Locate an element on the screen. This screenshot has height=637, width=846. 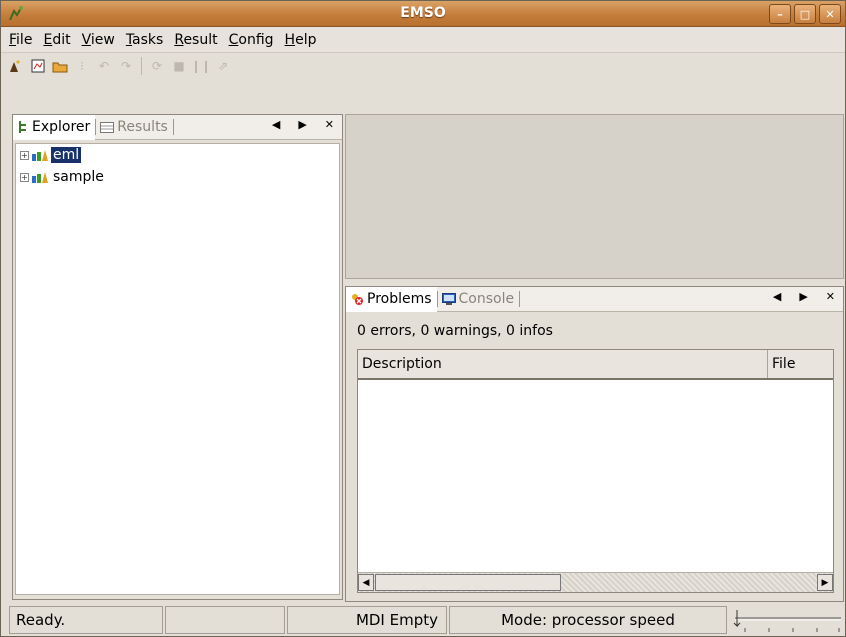
tab-problems-label: Problems is located at coordinates (399, 299).